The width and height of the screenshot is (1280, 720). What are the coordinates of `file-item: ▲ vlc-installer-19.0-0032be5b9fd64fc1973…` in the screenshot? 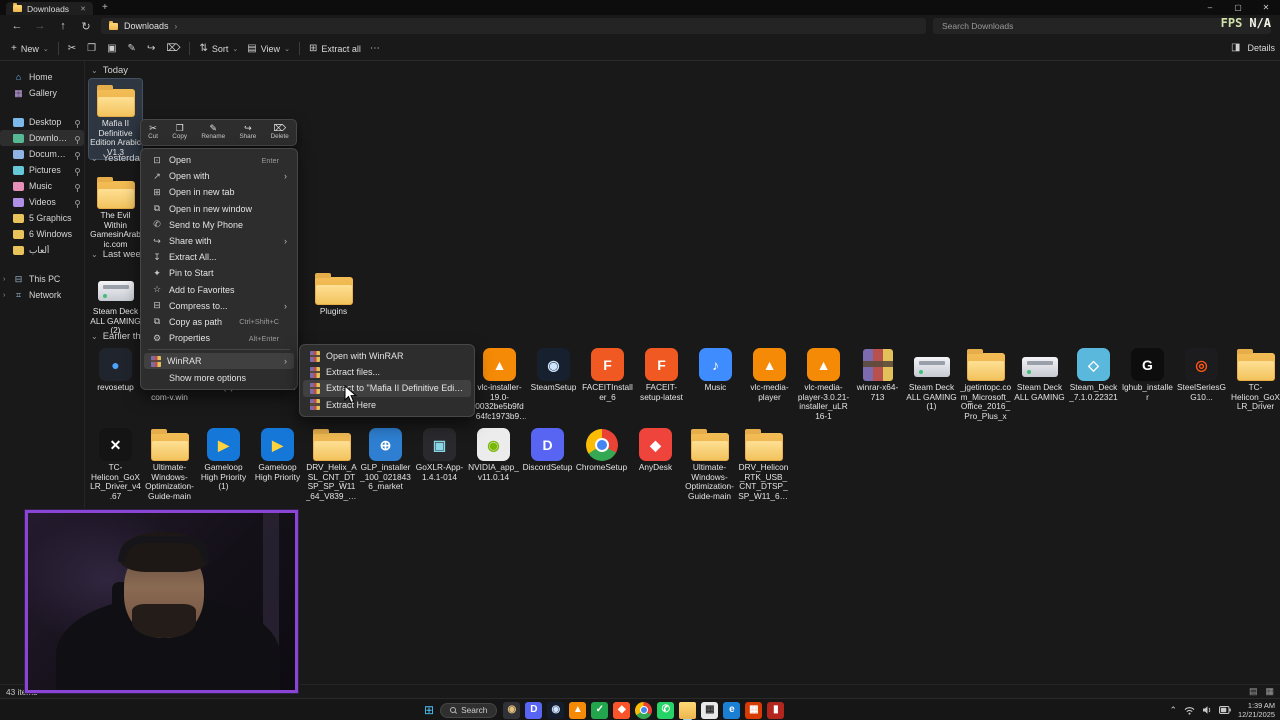 It's located at (499, 383).